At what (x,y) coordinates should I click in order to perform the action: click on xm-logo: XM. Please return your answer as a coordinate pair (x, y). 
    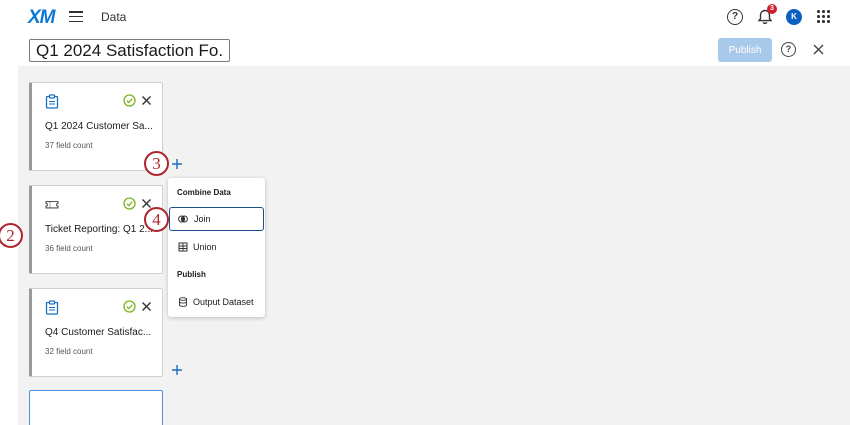
    Looking at the image, I should click on (41, 18).